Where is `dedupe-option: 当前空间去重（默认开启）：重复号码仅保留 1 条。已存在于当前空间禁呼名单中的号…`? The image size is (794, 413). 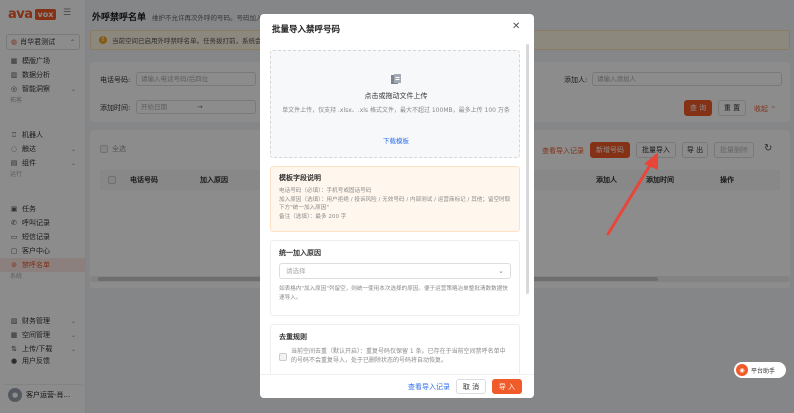
dedupe-option: 当前空间去重（默认开启）：重复号码仅保留 1 条。已存在于当前空间禁呼名单中的号… is located at coordinates (395, 356).